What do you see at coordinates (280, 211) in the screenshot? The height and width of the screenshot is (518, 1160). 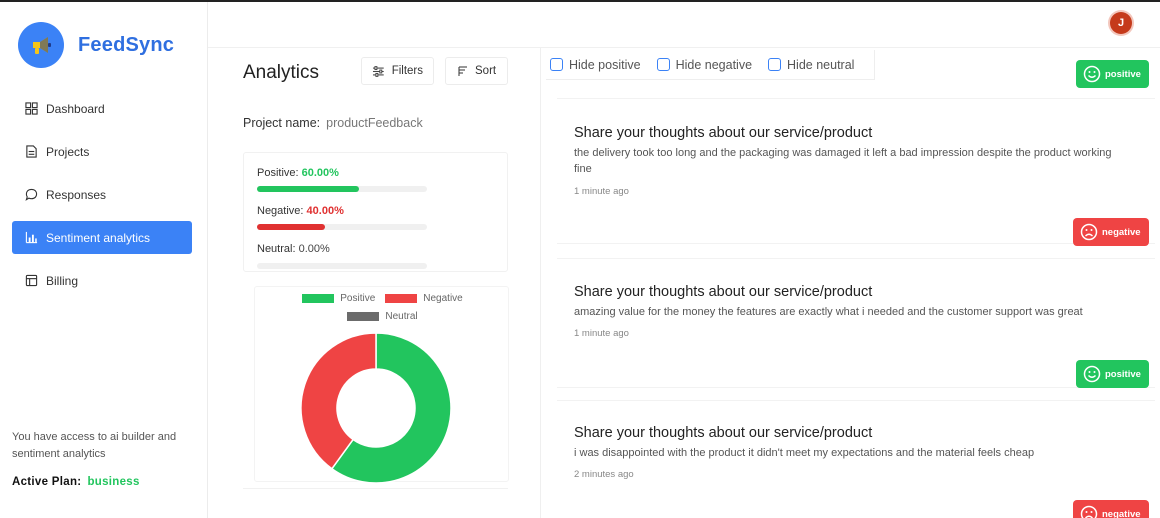 I see `negative-stat-label: Negative:` at bounding box center [280, 211].